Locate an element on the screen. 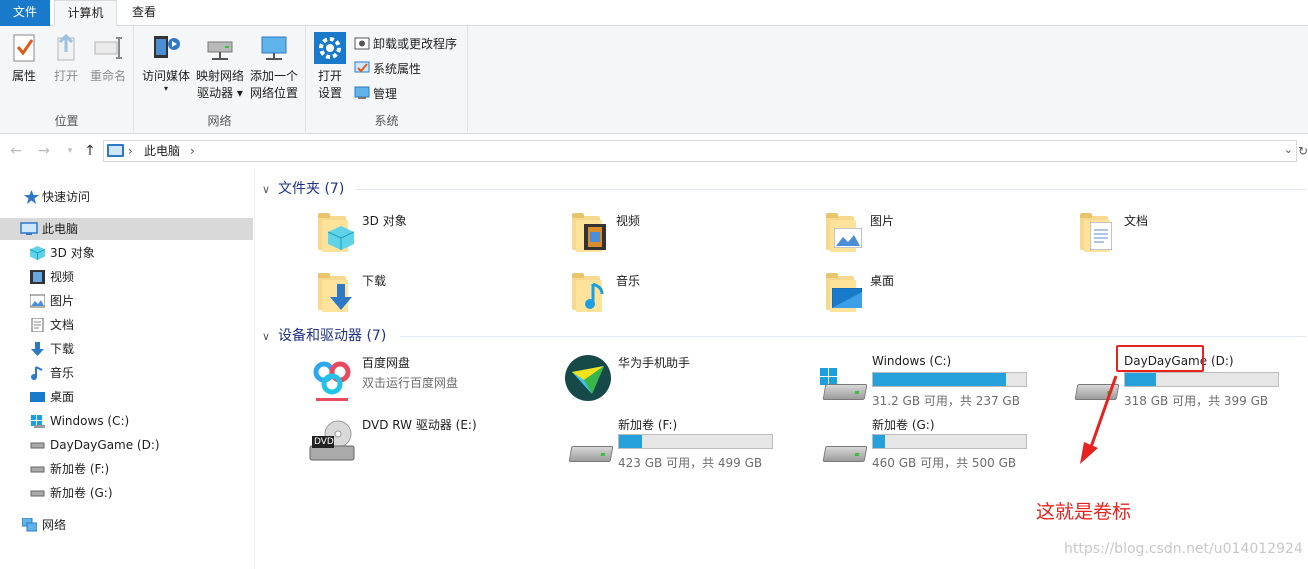  drive-d-letter: (D:) is located at coordinates (1220, 361).